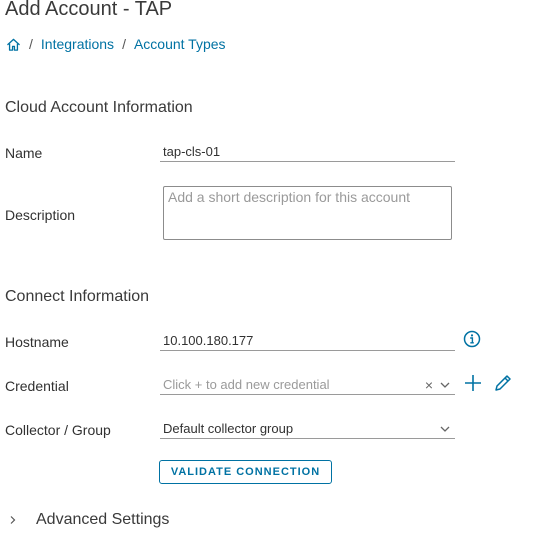 This screenshot has height=546, width=537. Describe the element at coordinates (307, 213) in the screenshot. I see `description-textarea: Add a short description for this account` at that location.